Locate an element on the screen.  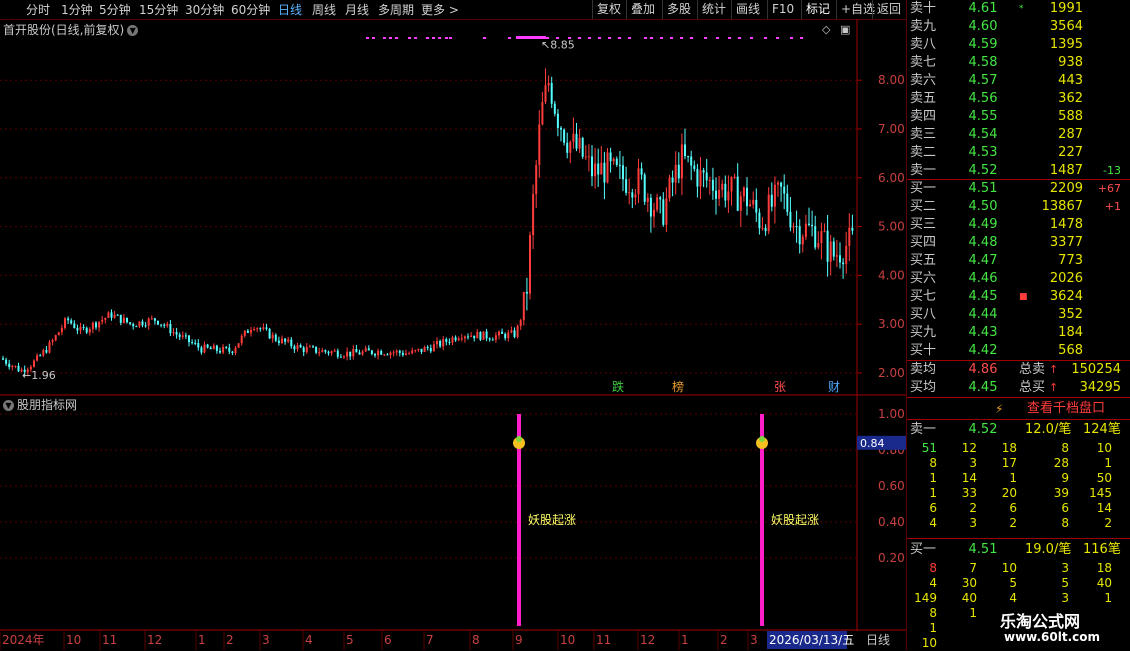
ask-level-7: 卖三 4.54 287 is located at coordinates (1018, 135).